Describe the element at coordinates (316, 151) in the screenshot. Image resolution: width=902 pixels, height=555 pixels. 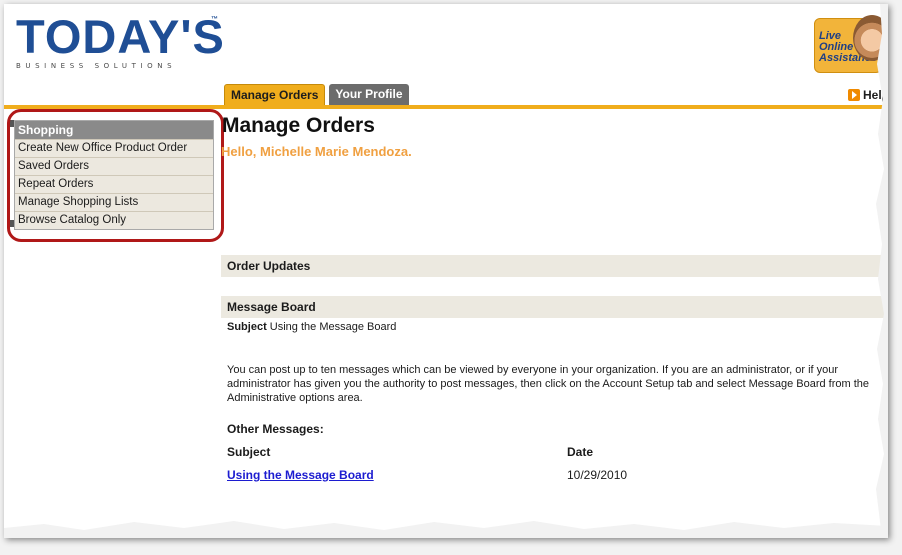
I see `greeting-text: Hello, Michelle Marie Mendoza.` at that location.